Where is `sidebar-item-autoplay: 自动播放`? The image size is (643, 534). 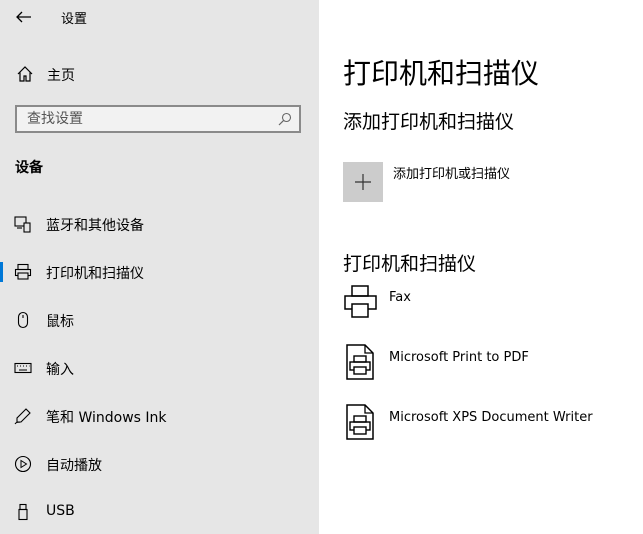 sidebar-item-autoplay: 自动播放 is located at coordinates (159, 464).